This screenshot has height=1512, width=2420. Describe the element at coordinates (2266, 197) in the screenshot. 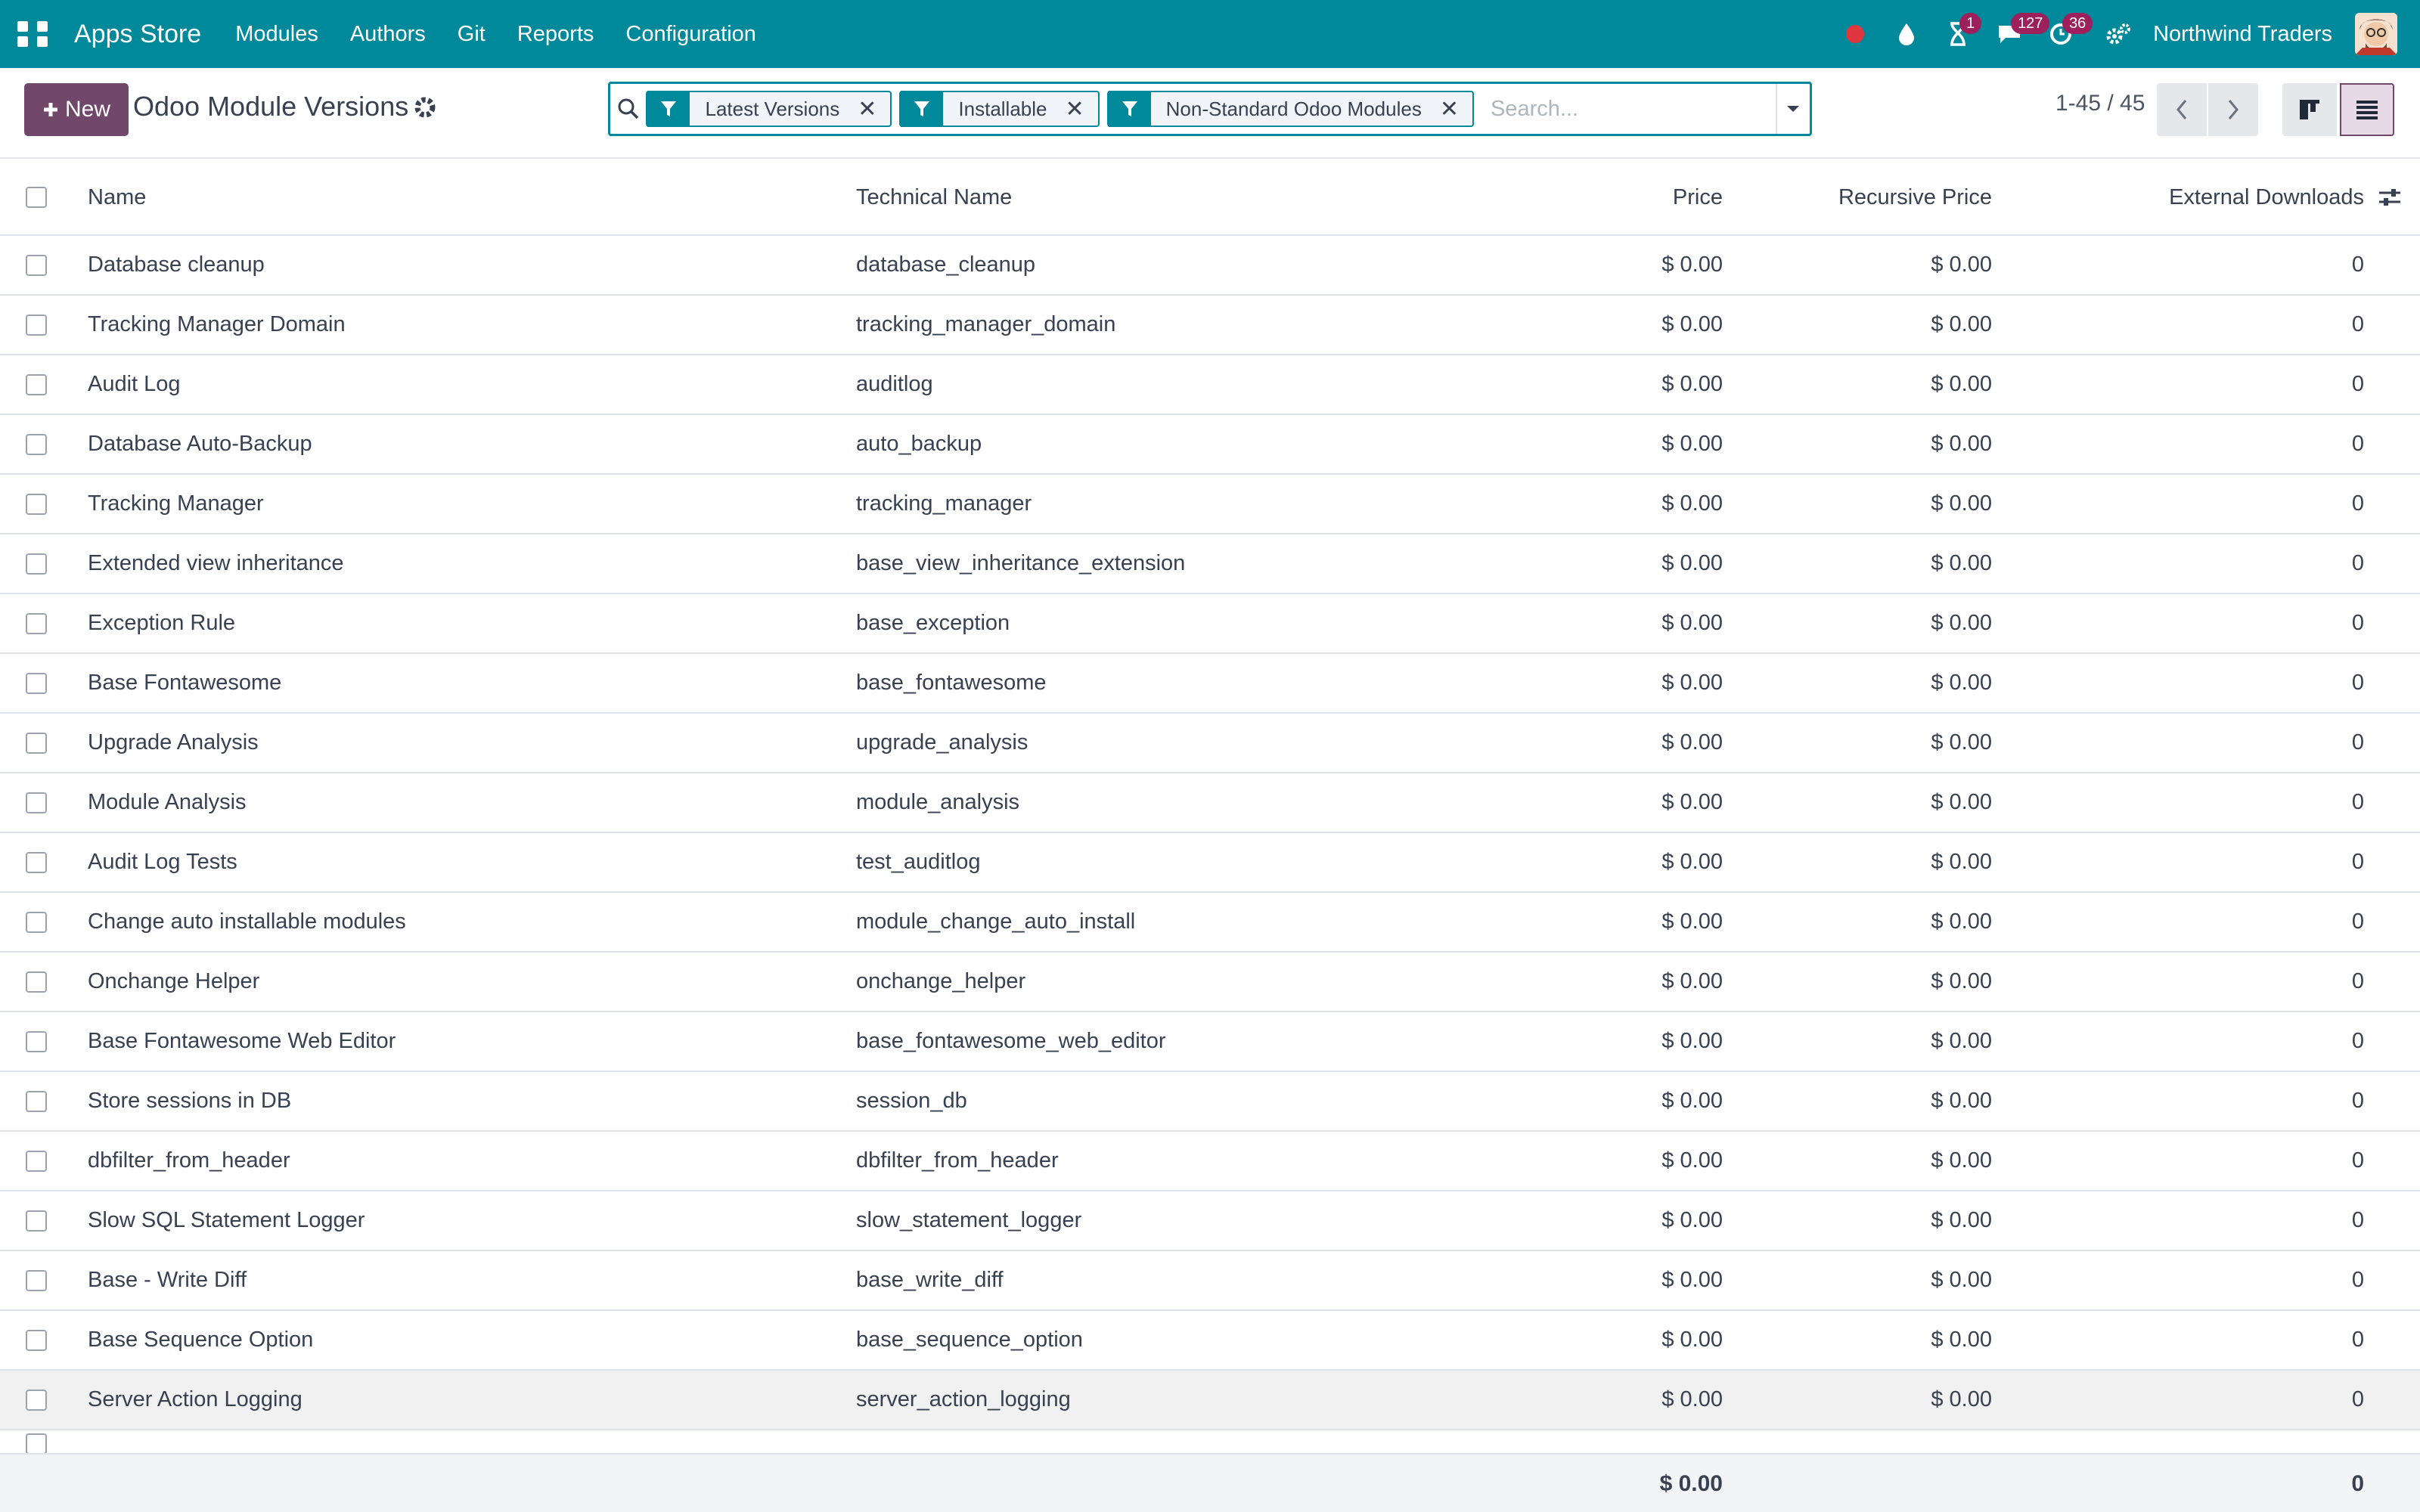

I see `column-header-external-downloads: External Downloads` at that location.